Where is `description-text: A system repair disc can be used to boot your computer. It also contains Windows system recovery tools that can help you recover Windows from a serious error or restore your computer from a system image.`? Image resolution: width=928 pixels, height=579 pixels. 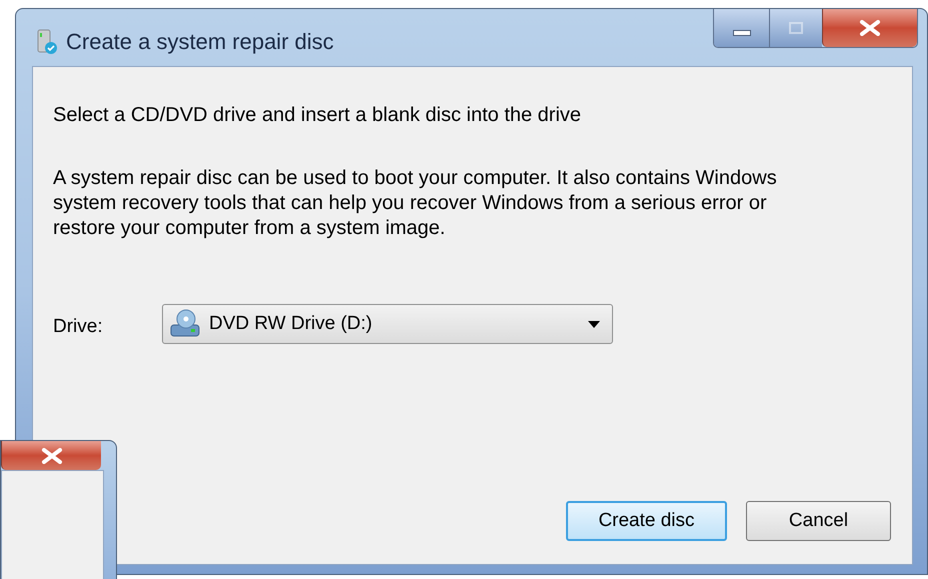
description-text: A system repair disc can be used to boot your computer. It also contains Windows system recovery tools that can help you recover Windows from a serious error or restore your computer from a system image. is located at coordinates (415, 203).